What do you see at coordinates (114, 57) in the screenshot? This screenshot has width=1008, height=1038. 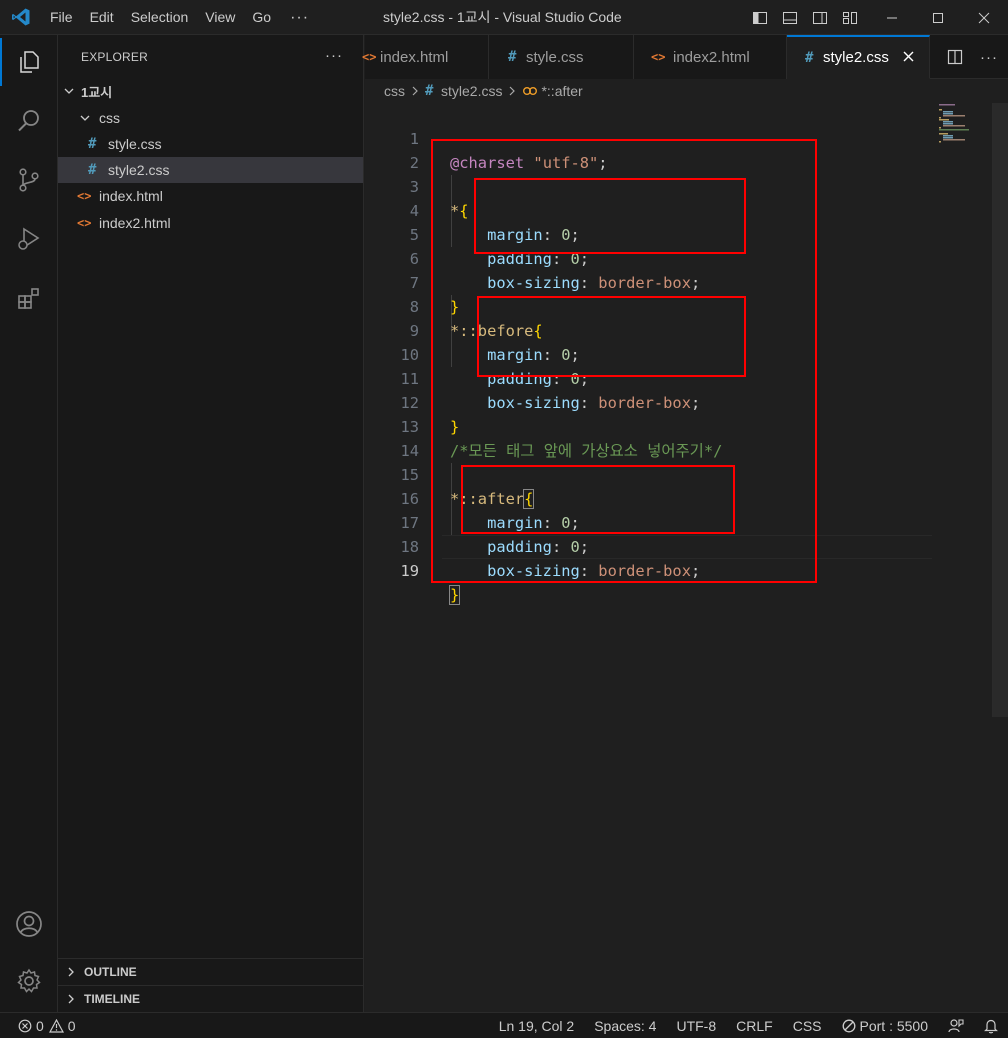 I see `explorer-title: EXPLORER` at bounding box center [114, 57].